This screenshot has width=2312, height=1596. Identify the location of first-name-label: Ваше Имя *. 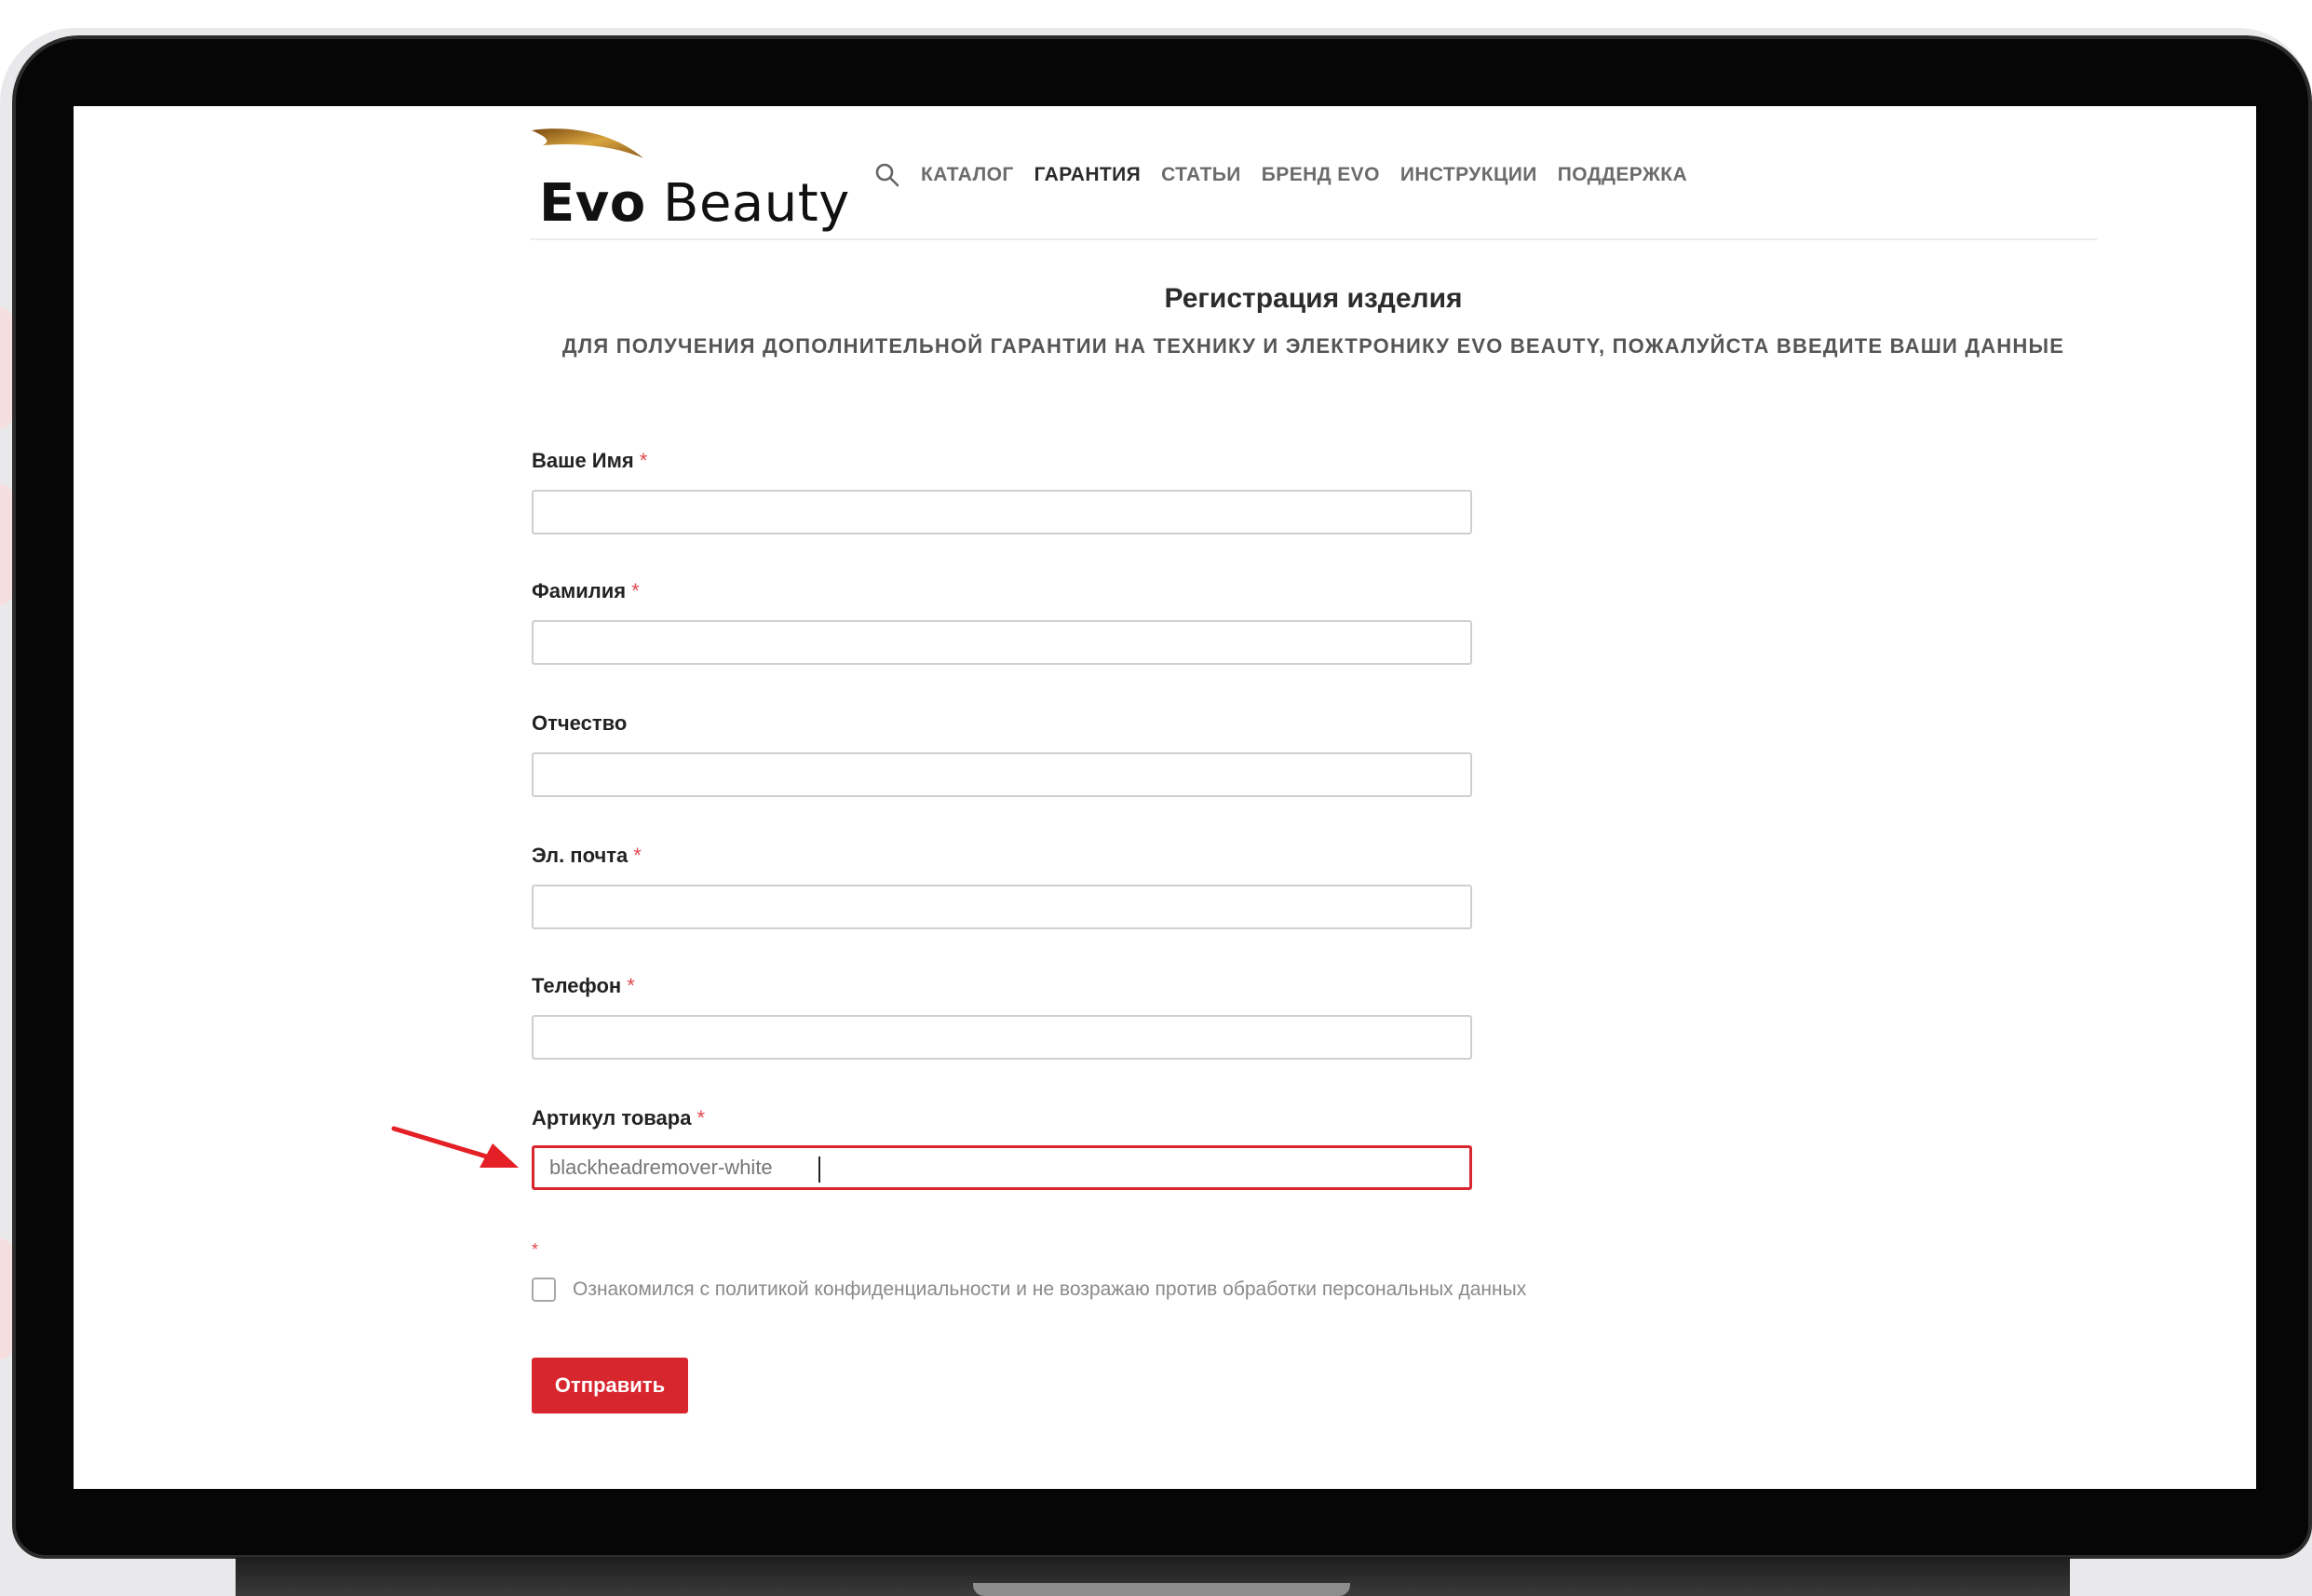
(589, 461).